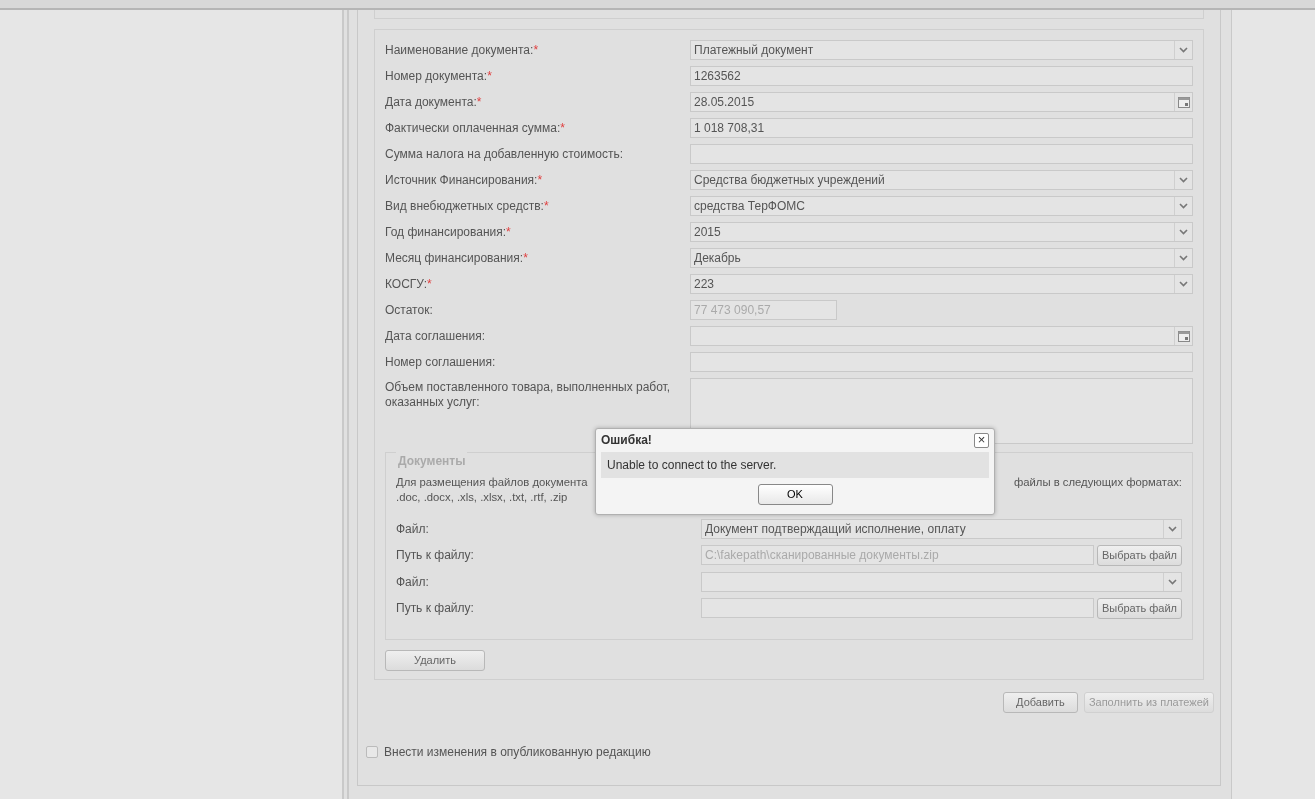 This screenshot has width=1315, height=799. What do you see at coordinates (462, 50) in the screenshot?
I see `field-label: Наименование документа:*` at bounding box center [462, 50].